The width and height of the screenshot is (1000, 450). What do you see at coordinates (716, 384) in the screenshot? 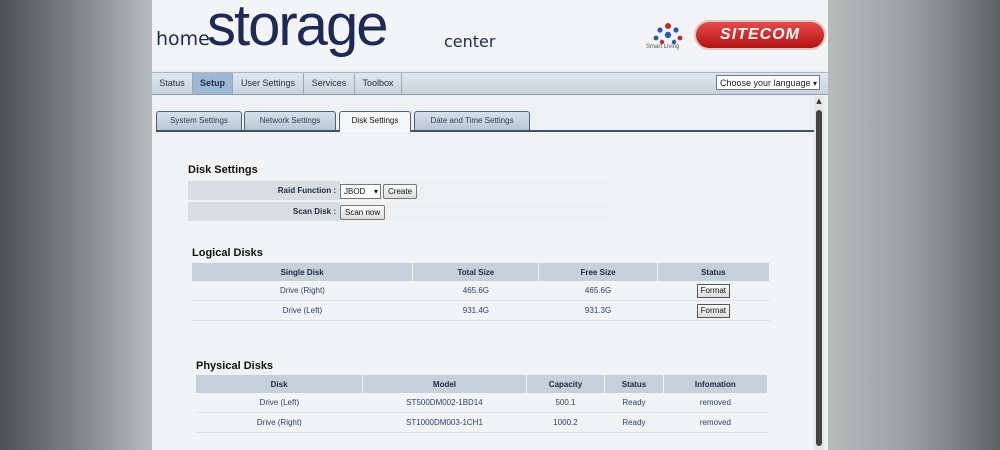
I see `column-header: Infomation` at bounding box center [716, 384].